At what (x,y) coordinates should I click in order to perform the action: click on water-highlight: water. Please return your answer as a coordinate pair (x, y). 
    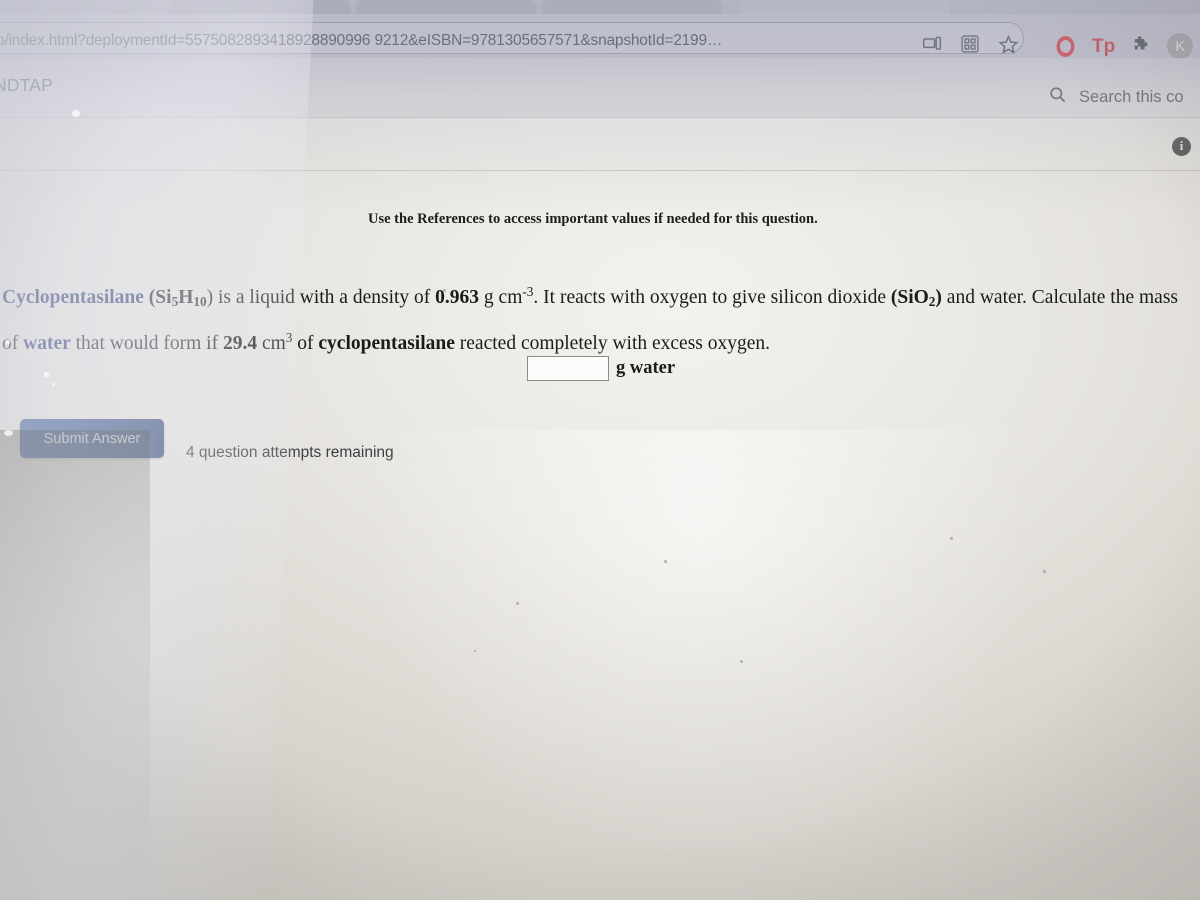
    Looking at the image, I should click on (47, 343).